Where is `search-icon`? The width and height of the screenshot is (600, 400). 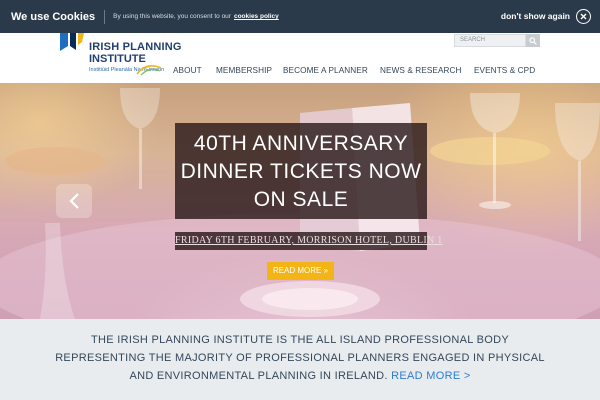
search-icon is located at coordinates (533, 40).